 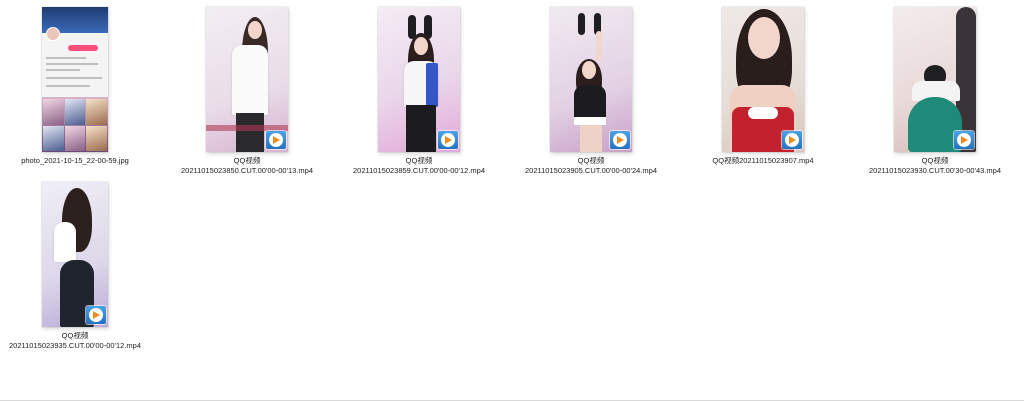 I want to click on file-item-video: QQ视频20211015023907.mp4, so click(x=763, y=86).